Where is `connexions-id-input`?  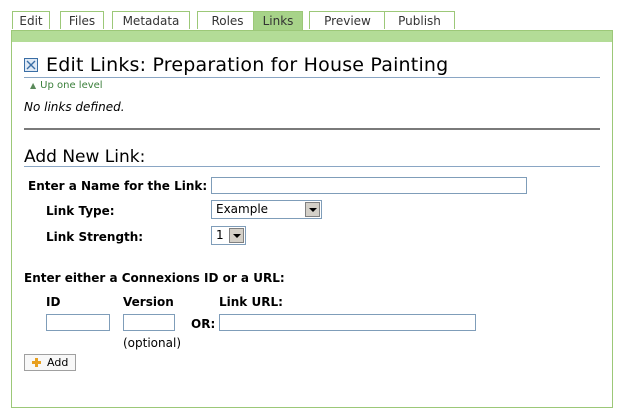
connexions-id-input is located at coordinates (78, 322).